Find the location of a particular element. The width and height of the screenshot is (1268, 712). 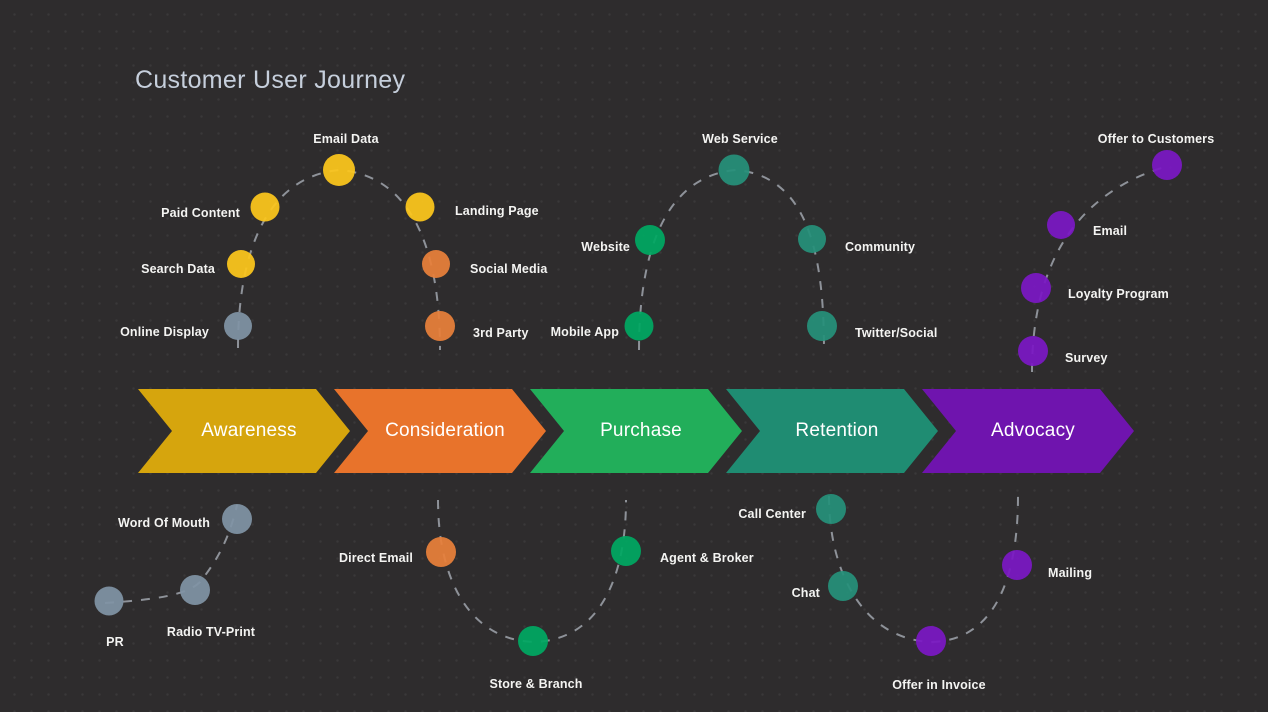

journey-node-chat is located at coordinates (843, 586).